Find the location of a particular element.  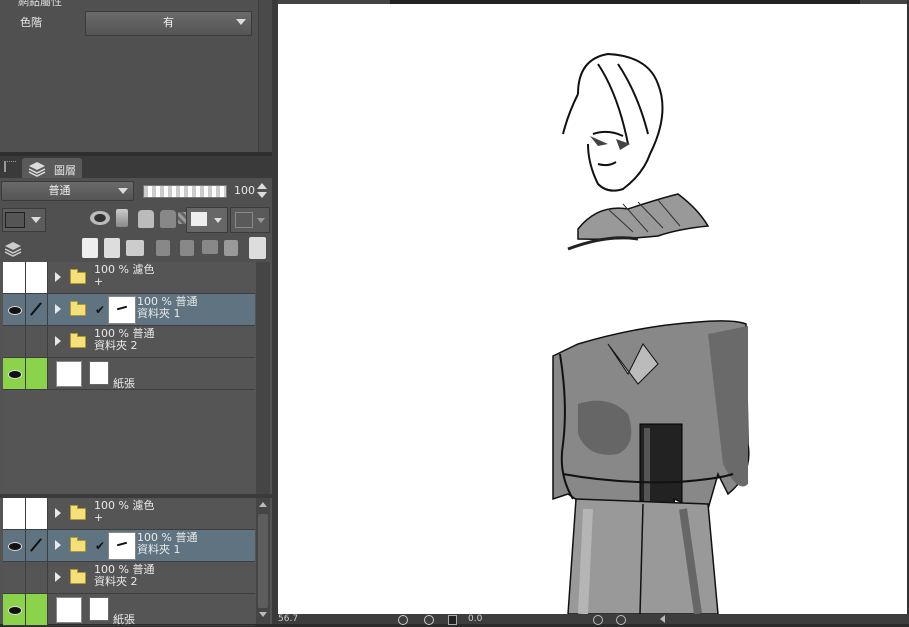

tone-dropdown-value: 有 is located at coordinates (168, 22).